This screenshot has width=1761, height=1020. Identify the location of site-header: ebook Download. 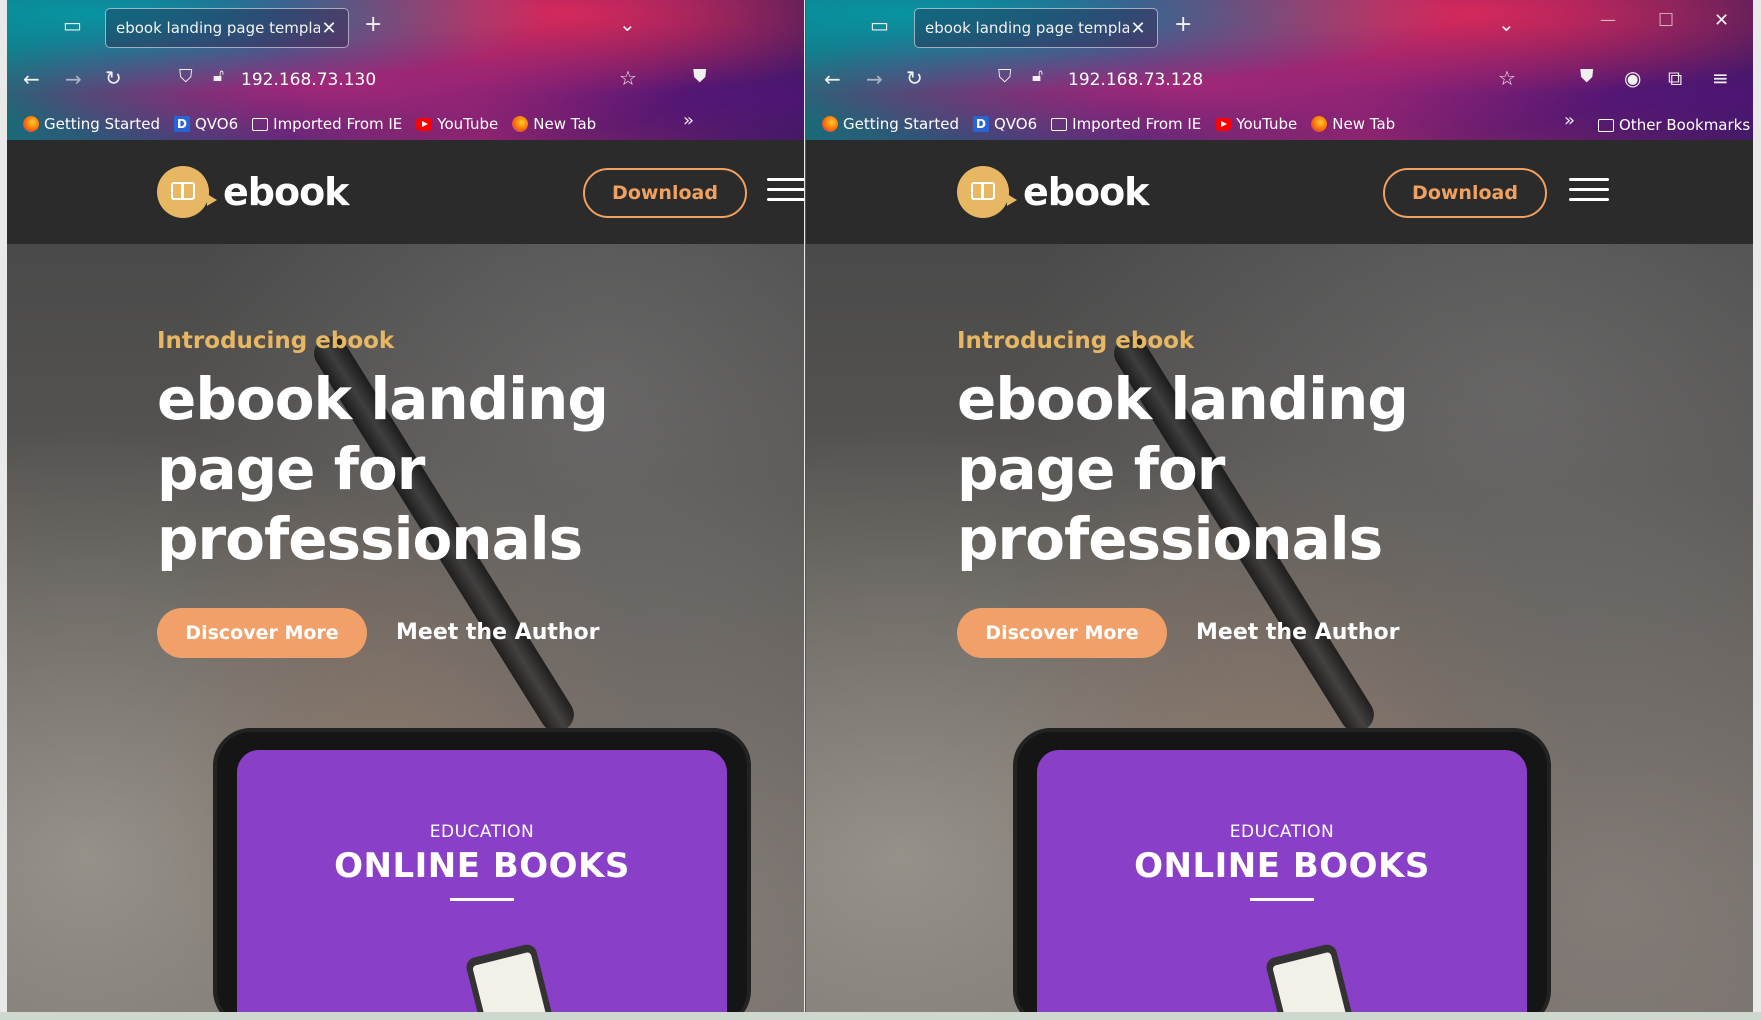
(1279, 192).